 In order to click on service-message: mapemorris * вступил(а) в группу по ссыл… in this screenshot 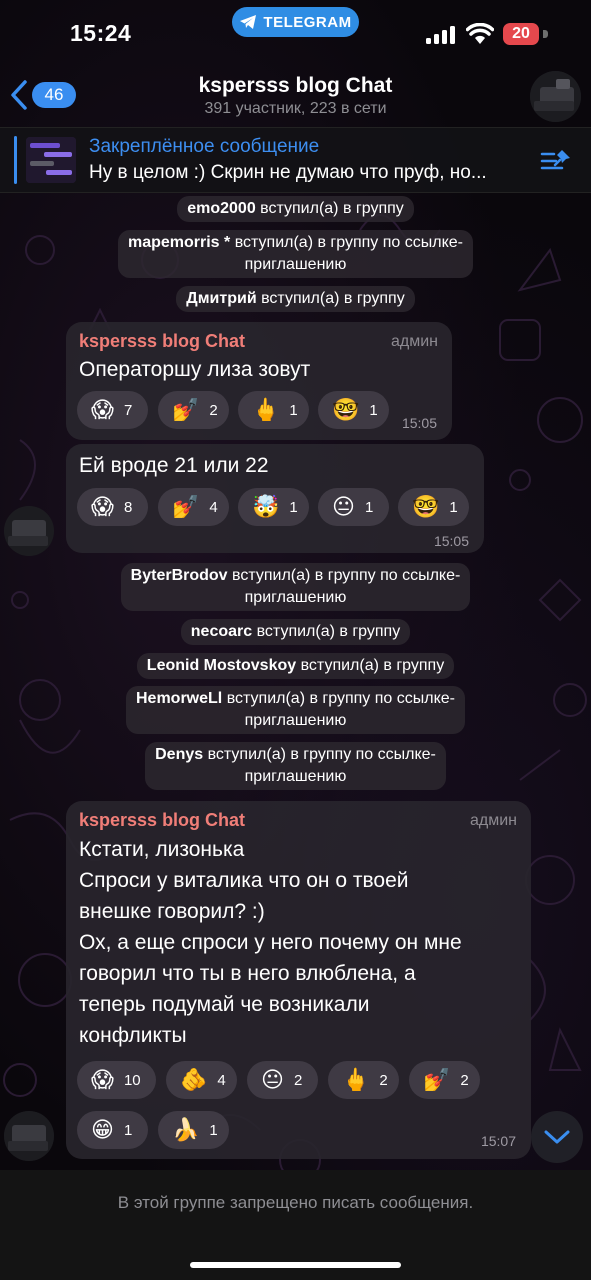, I will do `click(295, 254)`.